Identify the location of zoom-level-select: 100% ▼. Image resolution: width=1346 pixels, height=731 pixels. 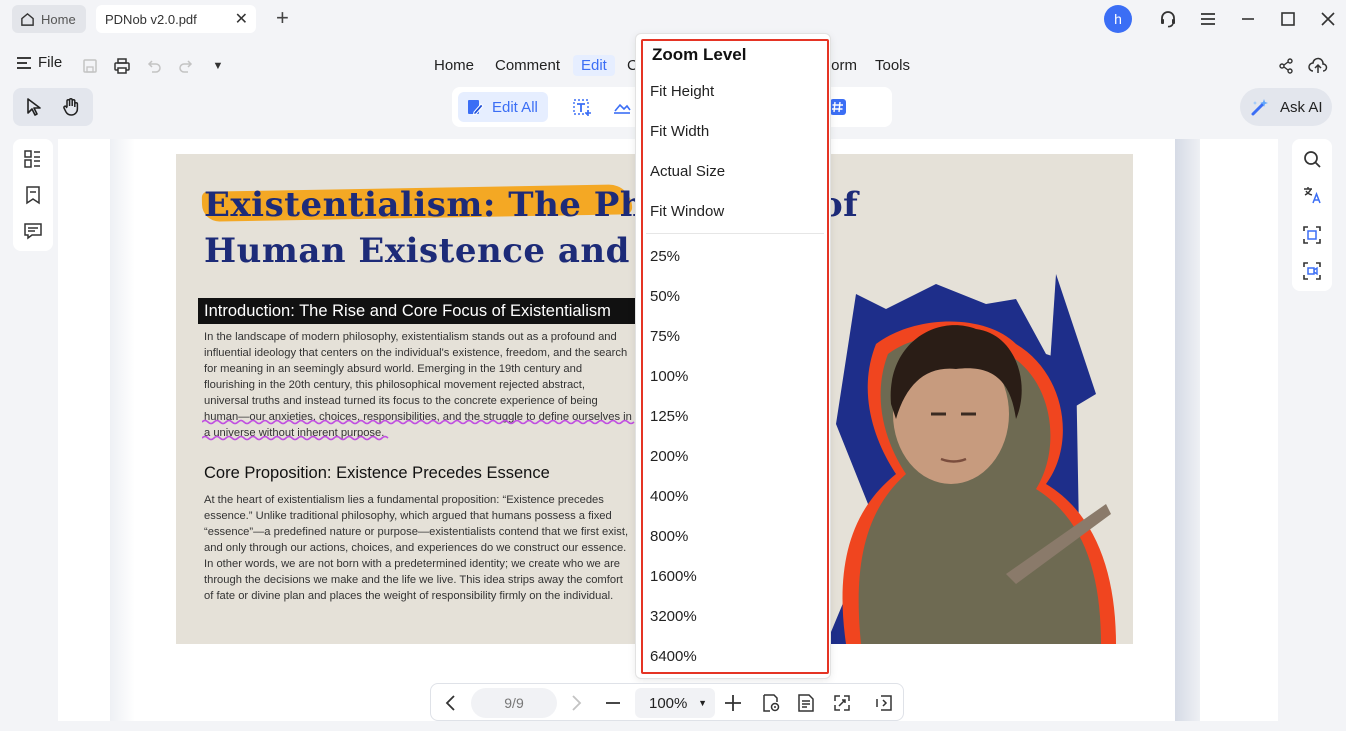
(675, 703).